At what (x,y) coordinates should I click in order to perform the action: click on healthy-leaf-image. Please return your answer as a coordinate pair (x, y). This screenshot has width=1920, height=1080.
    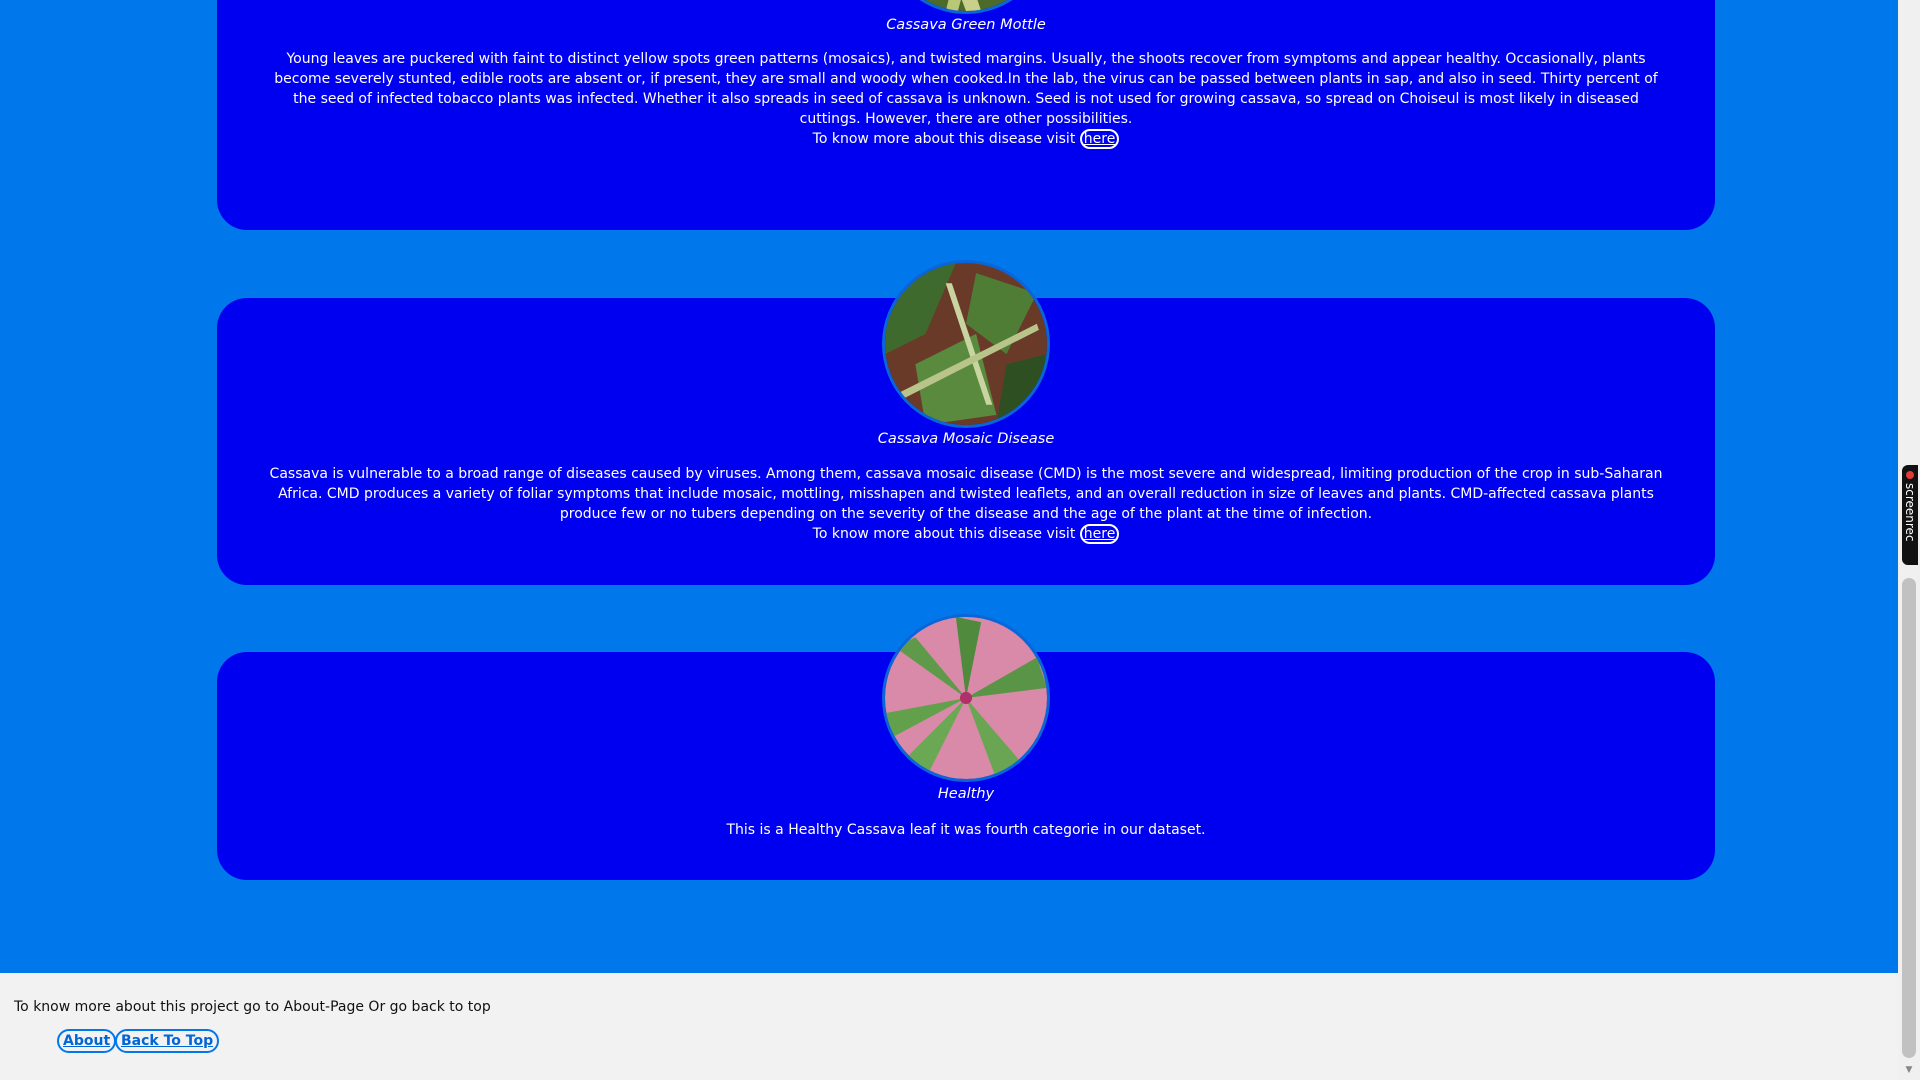
    Looking at the image, I should click on (966, 698).